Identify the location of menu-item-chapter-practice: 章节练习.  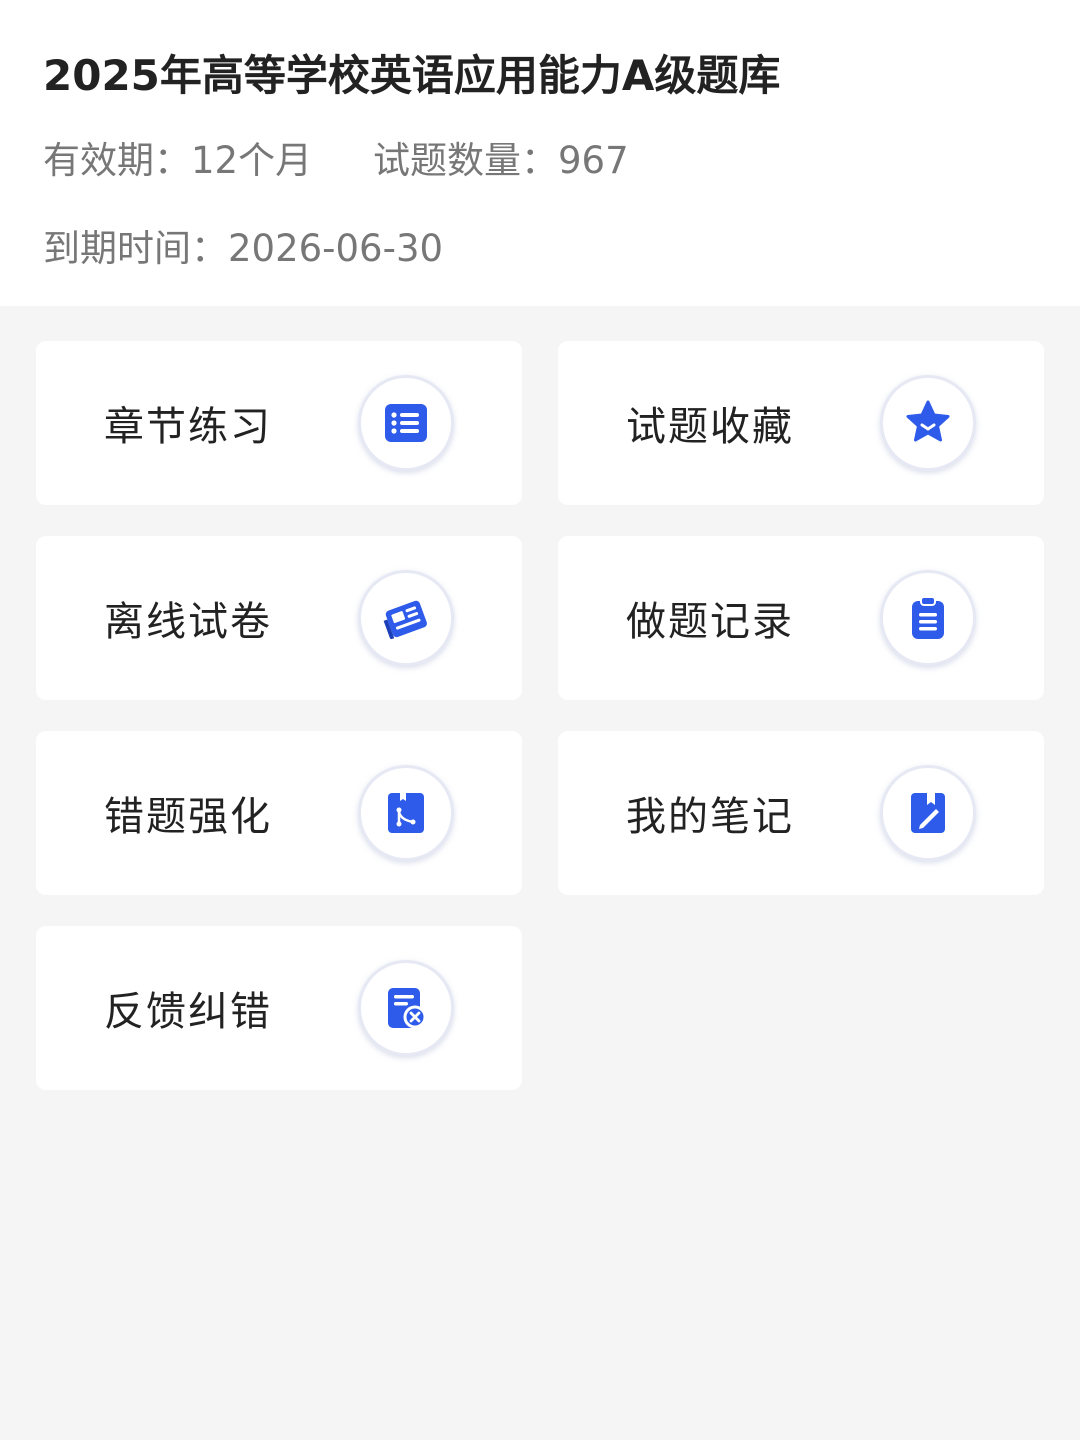
(279, 423).